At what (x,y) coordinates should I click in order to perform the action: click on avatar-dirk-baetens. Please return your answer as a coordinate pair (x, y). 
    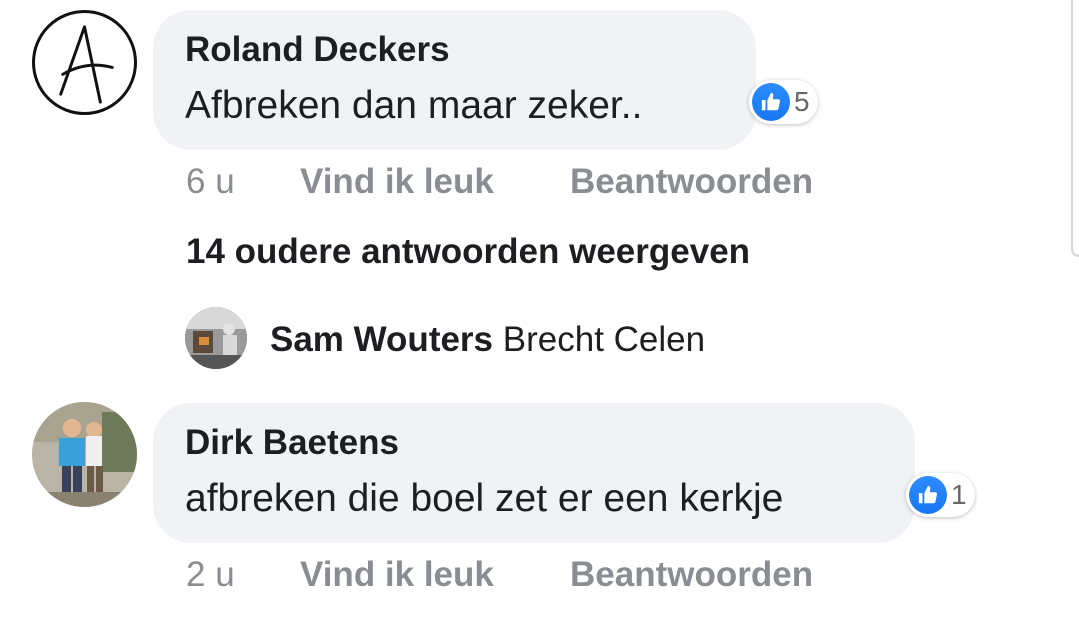
    Looking at the image, I should click on (84, 454).